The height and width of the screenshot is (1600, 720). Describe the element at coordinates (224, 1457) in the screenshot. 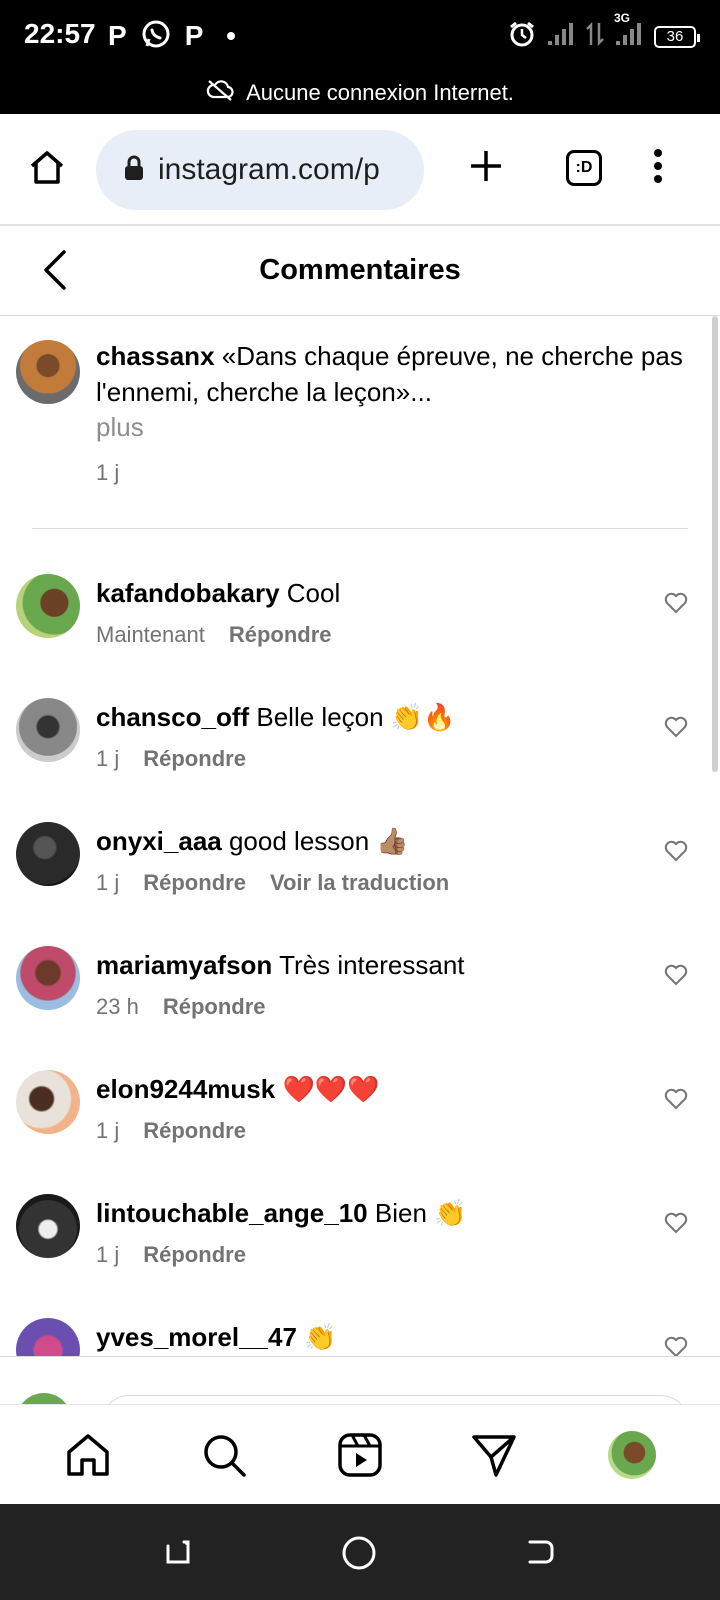

I see `search-icon` at that location.